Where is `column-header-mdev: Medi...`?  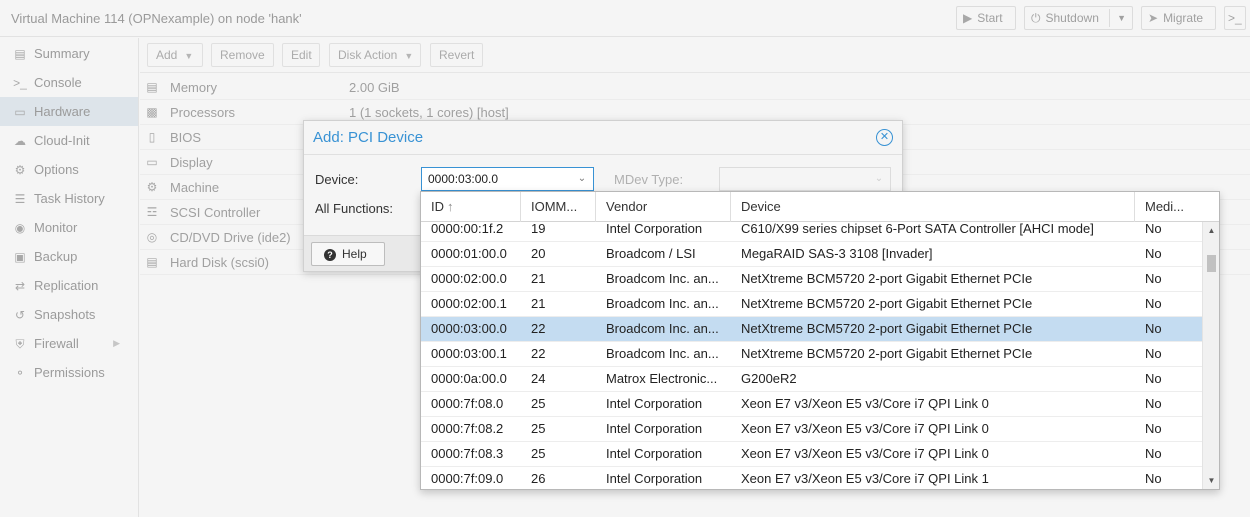 column-header-mdev: Medi... is located at coordinates (1177, 207).